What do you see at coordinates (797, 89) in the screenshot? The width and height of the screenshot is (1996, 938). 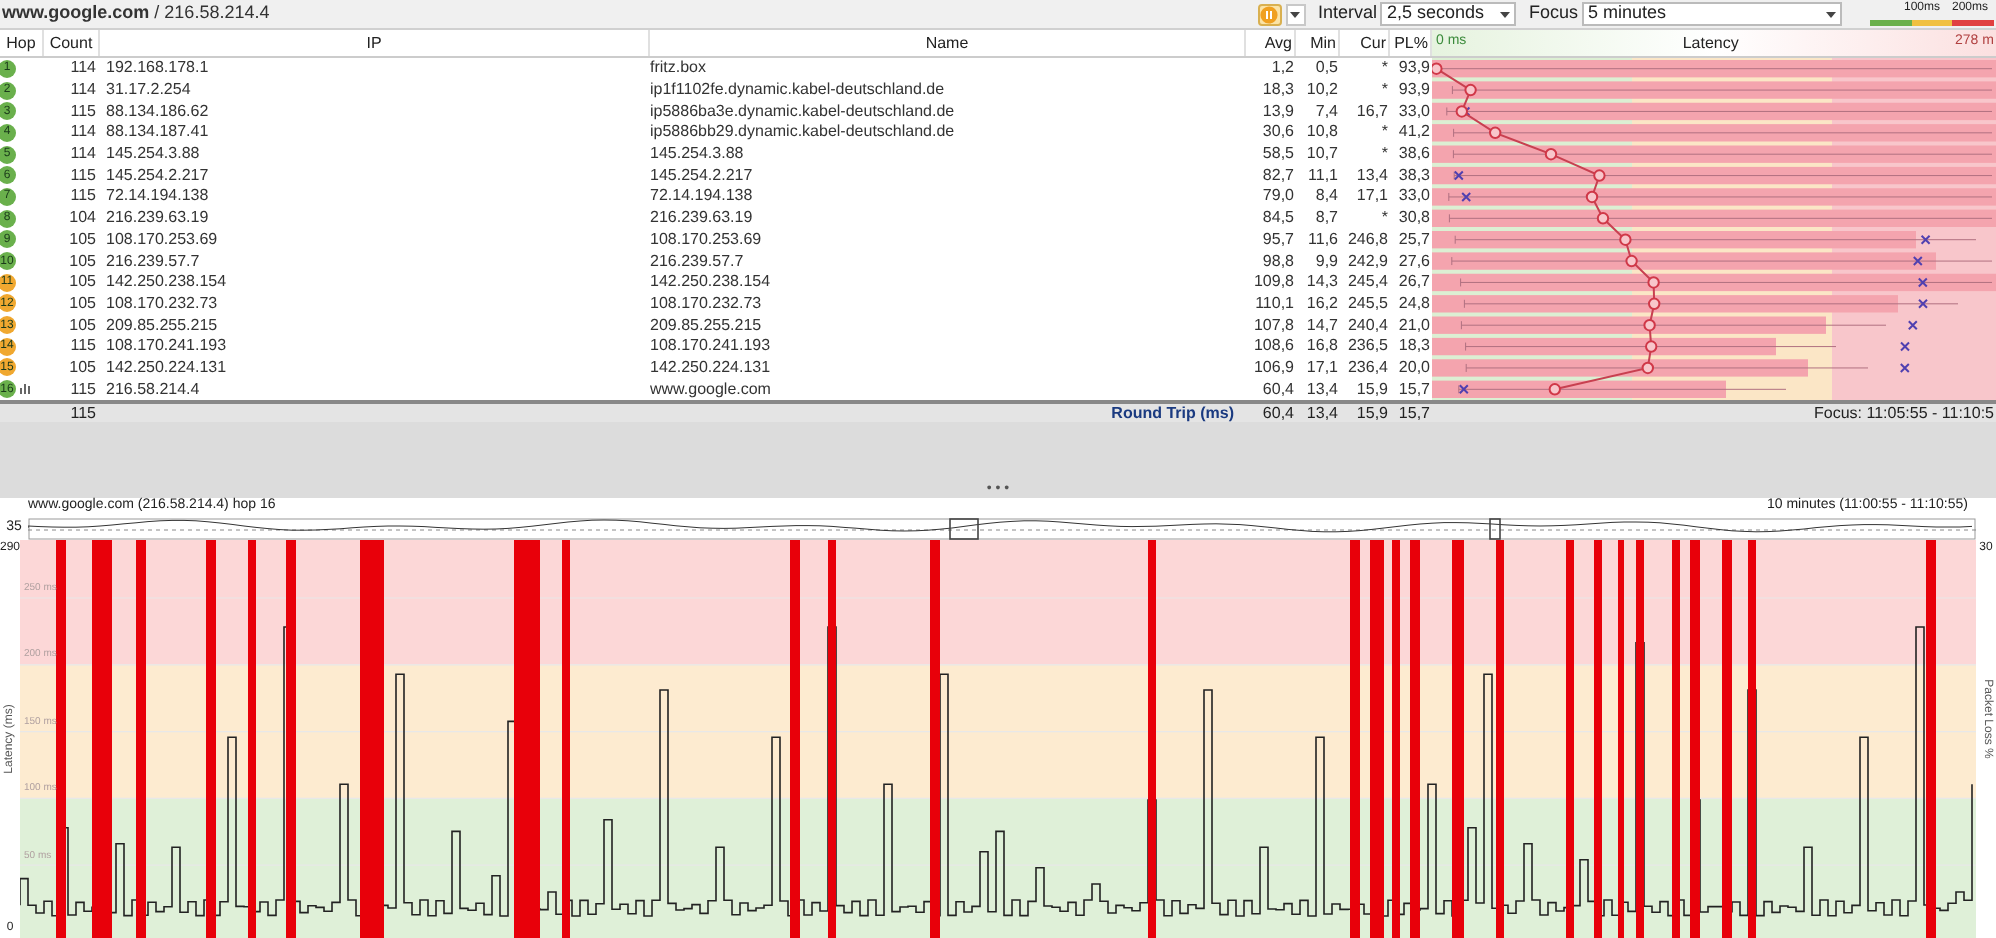 I see `table-cell: ip1f1102fe.dynamic.kabel-deutschland.de` at bounding box center [797, 89].